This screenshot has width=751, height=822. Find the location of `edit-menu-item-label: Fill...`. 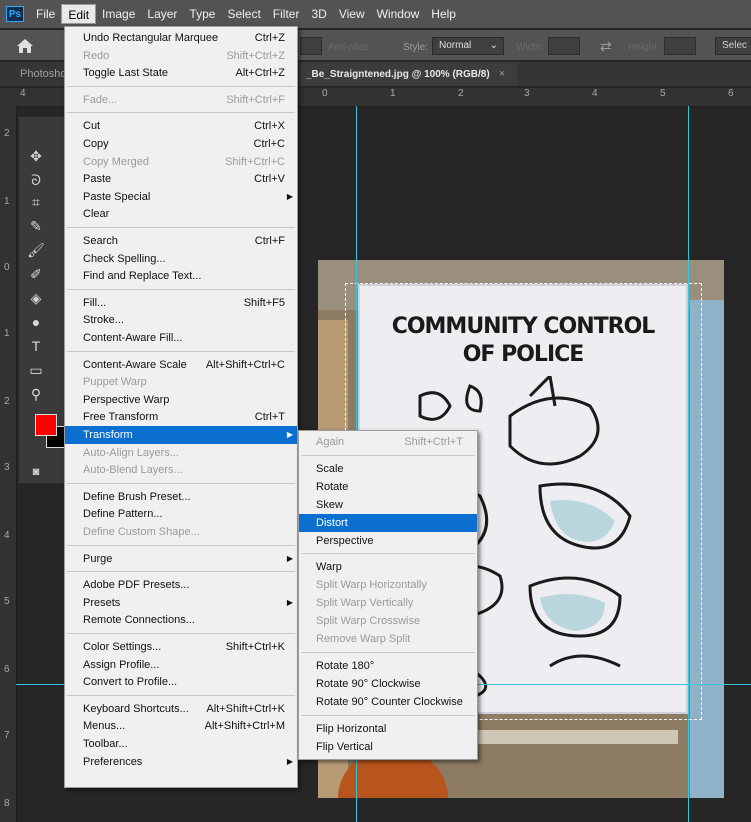

edit-menu-item-label: Fill... is located at coordinates (95, 302).